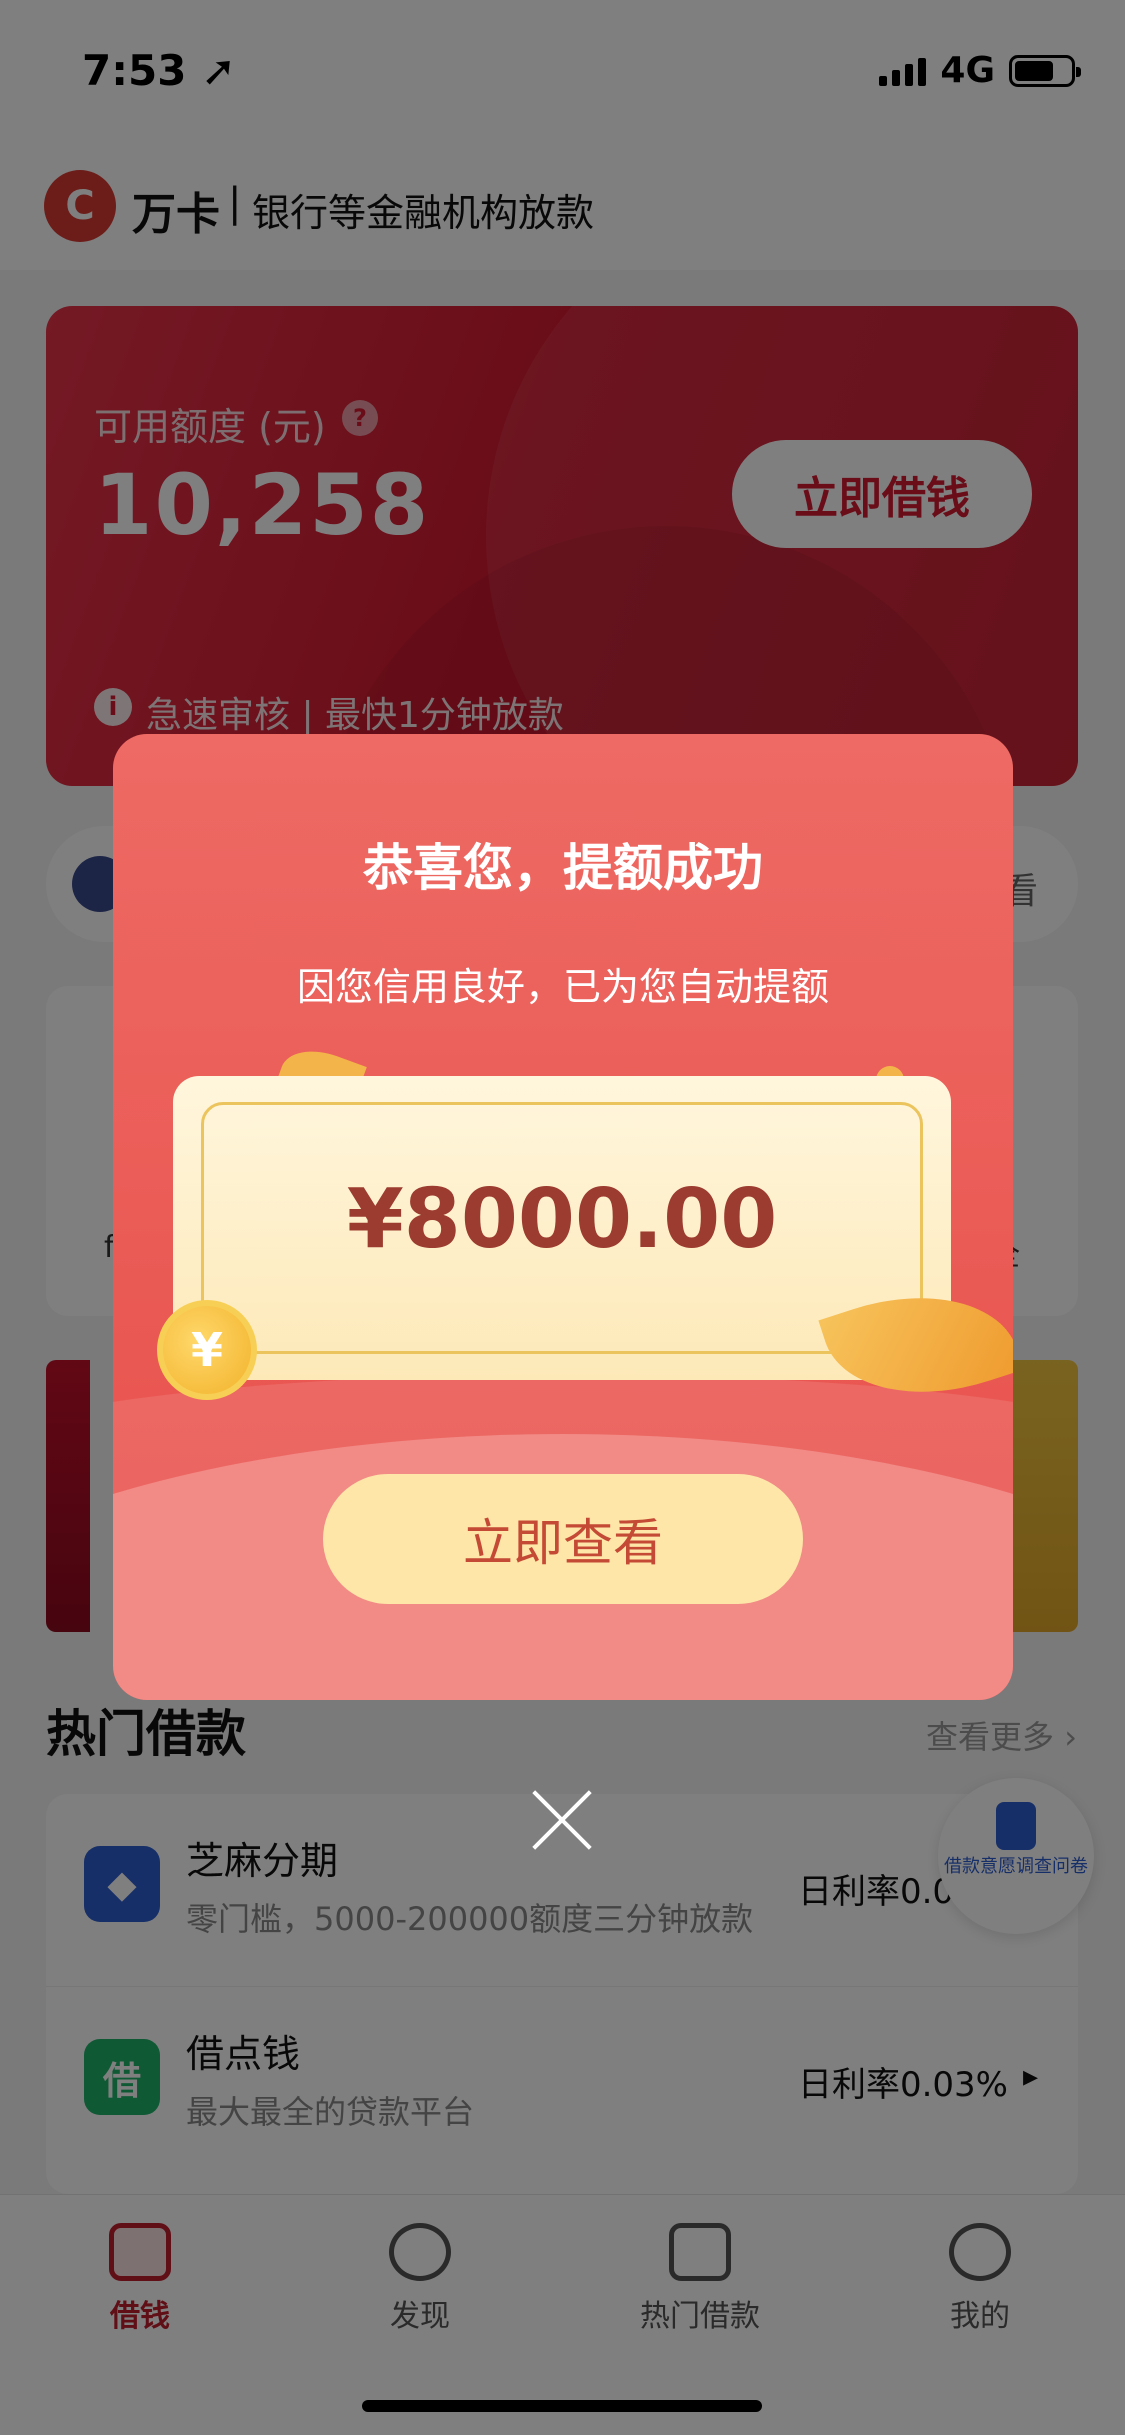 The width and height of the screenshot is (1125, 2435). I want to click on increase-amount: ¥8000.00, so click(562, 1219).